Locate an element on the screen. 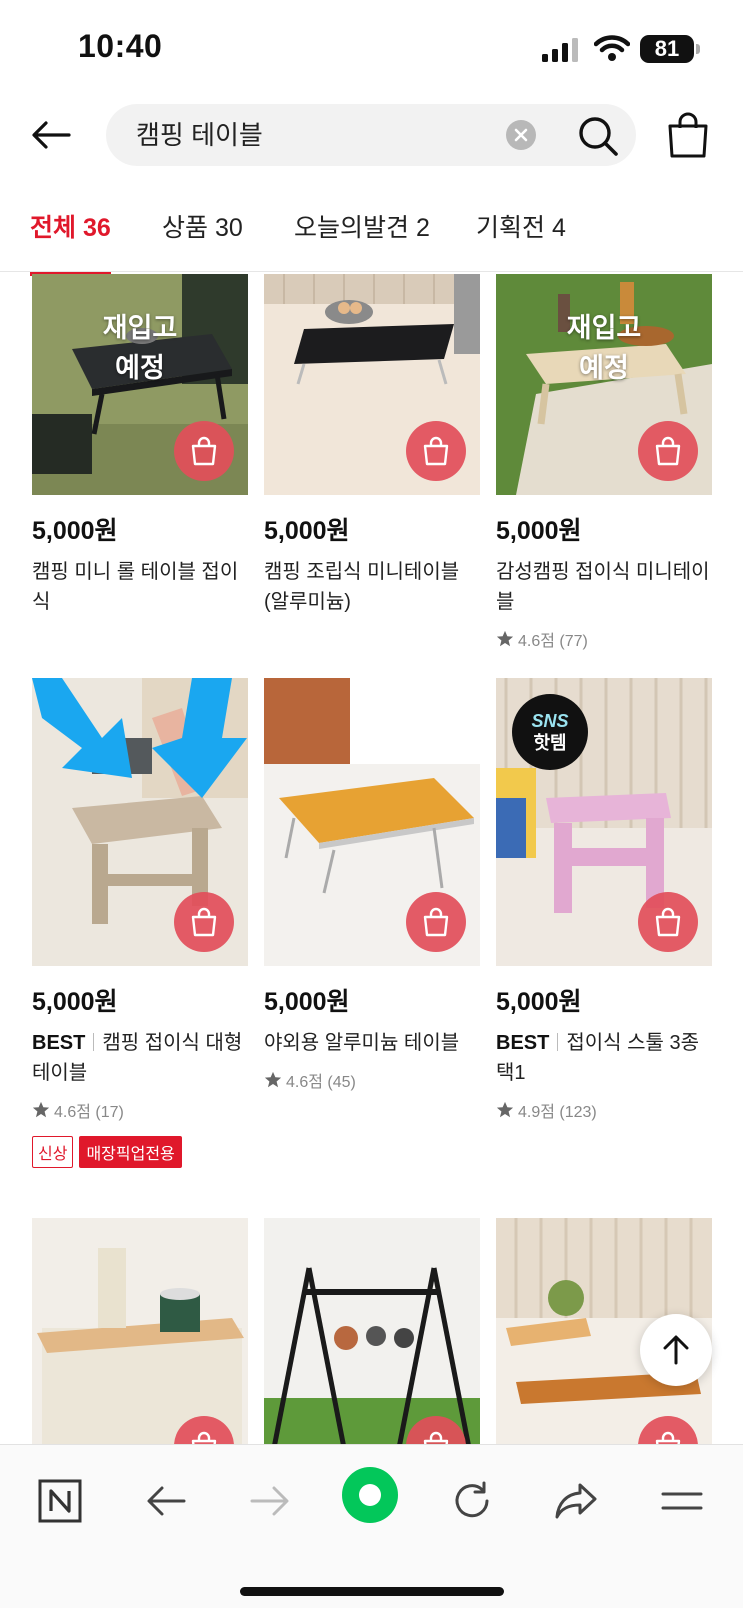  refresh-button is located at coordinates (472, 1501).